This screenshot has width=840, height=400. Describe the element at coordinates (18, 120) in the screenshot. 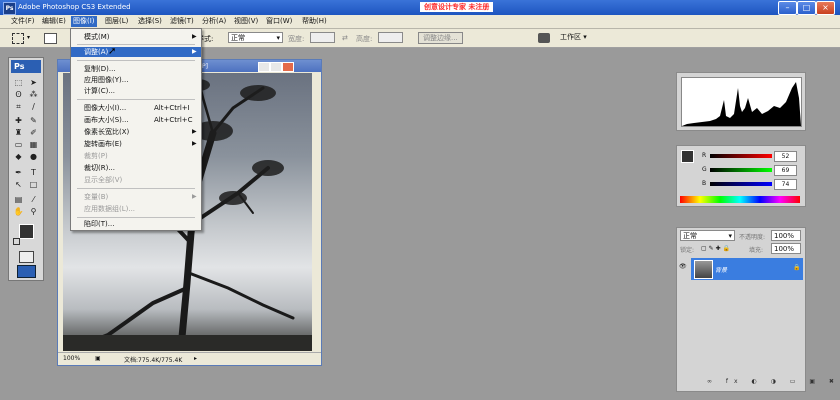

I see `healing-brush-icon: ✚` at that location.